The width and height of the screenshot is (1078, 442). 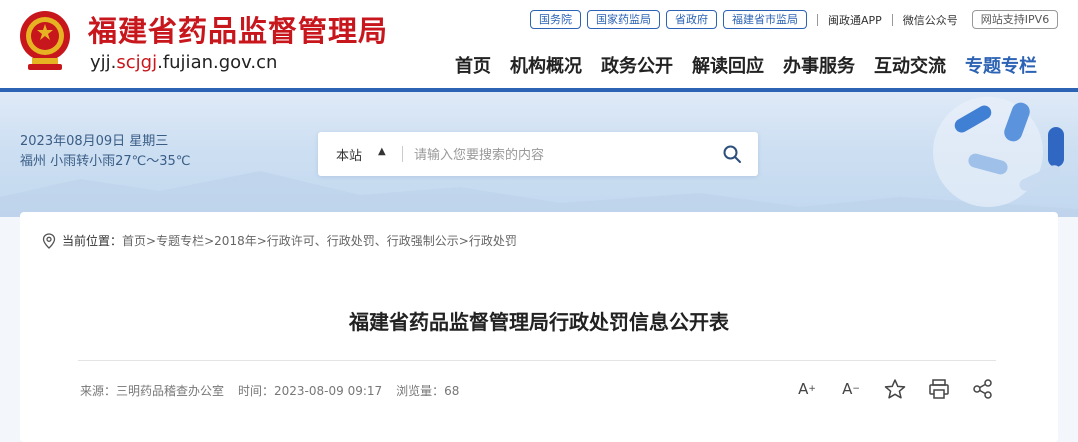 What do you see at coordinates (691, 19) in the screenshot?
I see `link-province-gov: 省政府` at bounding box center [691, 19].